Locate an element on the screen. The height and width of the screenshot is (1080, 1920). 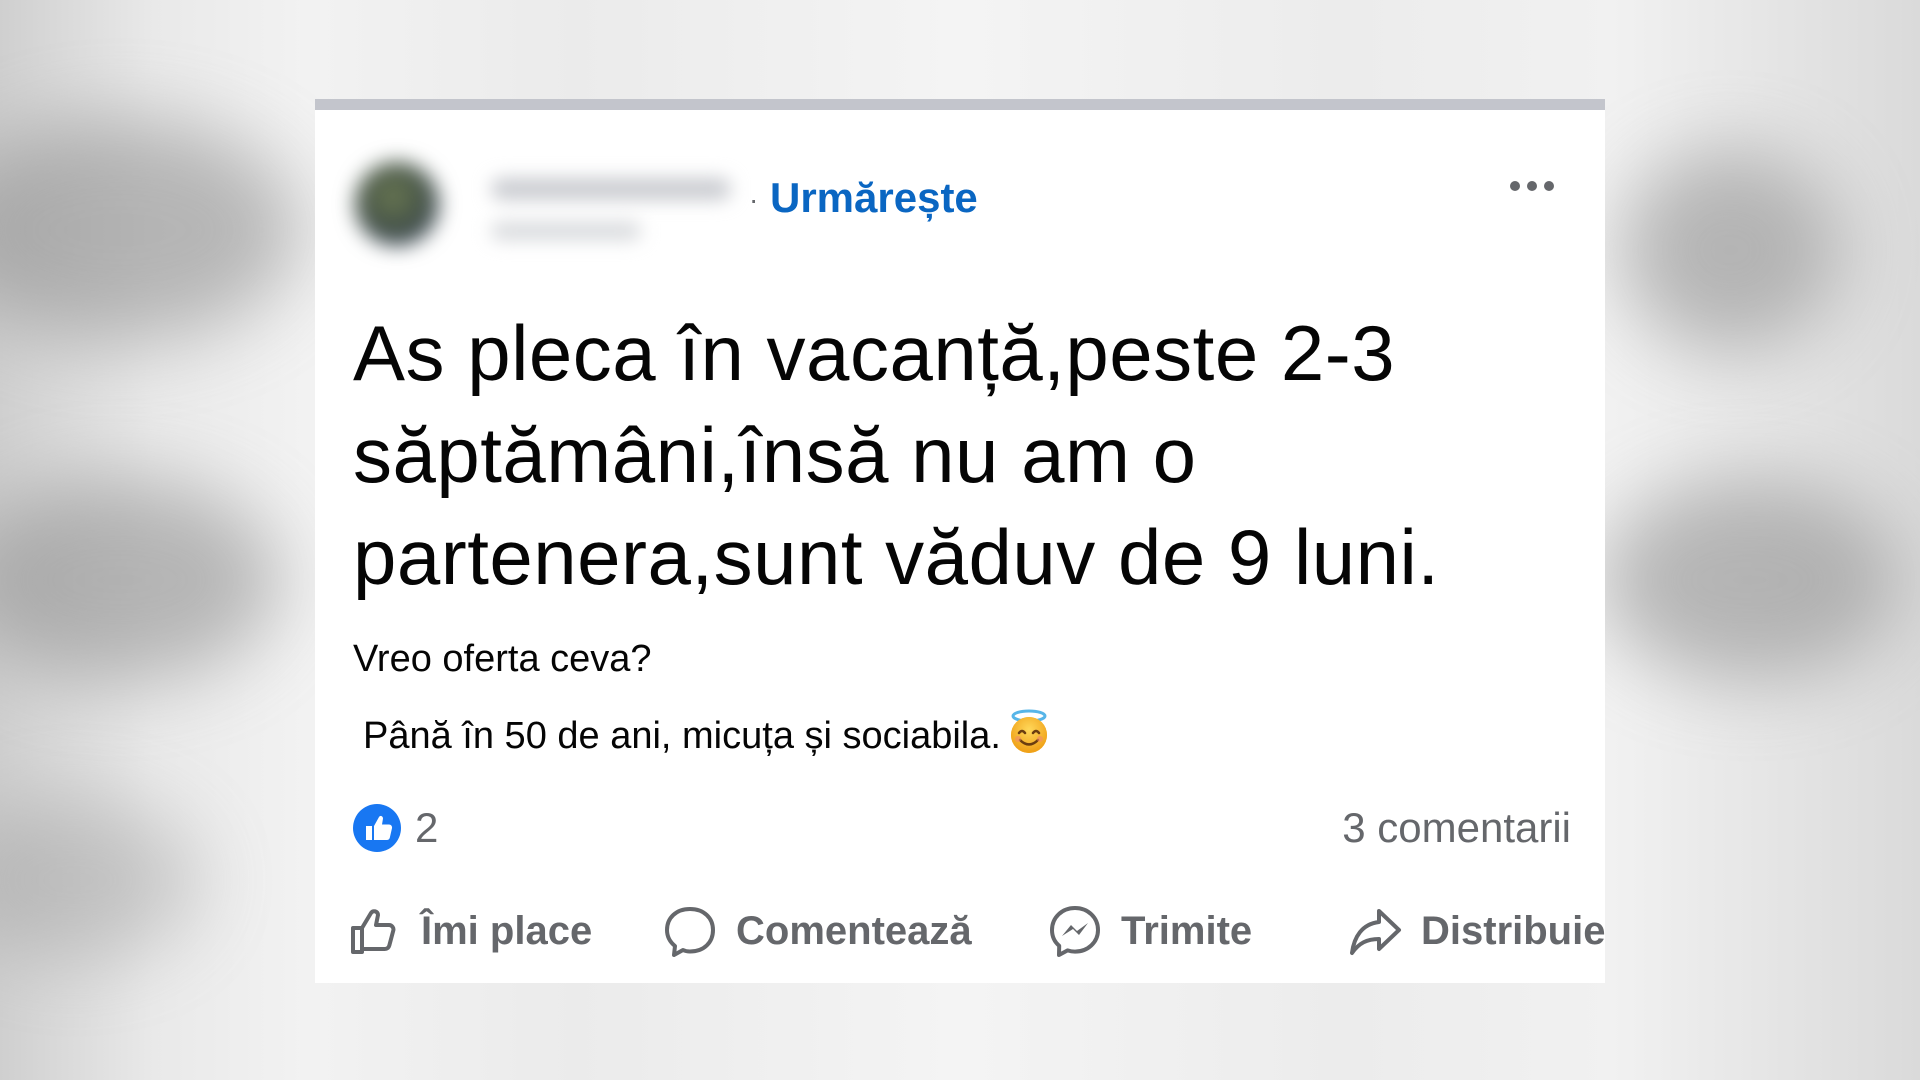
blurred-author-name is located at coordinates (611, 189).